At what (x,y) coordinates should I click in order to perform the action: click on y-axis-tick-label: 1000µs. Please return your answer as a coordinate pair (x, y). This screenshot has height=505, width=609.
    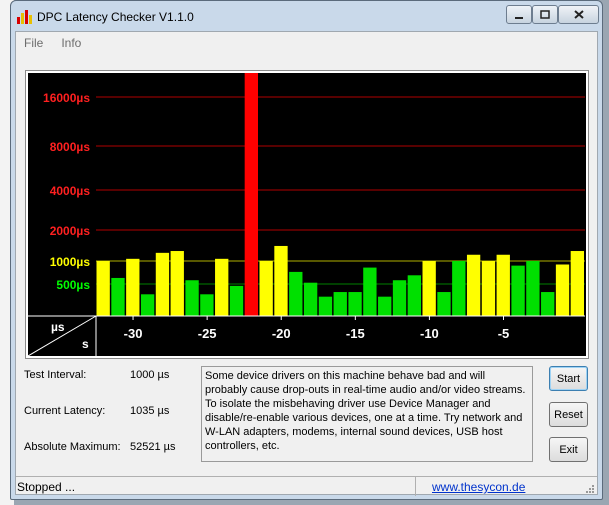
    Looking at the image, I should click on (70, 262).